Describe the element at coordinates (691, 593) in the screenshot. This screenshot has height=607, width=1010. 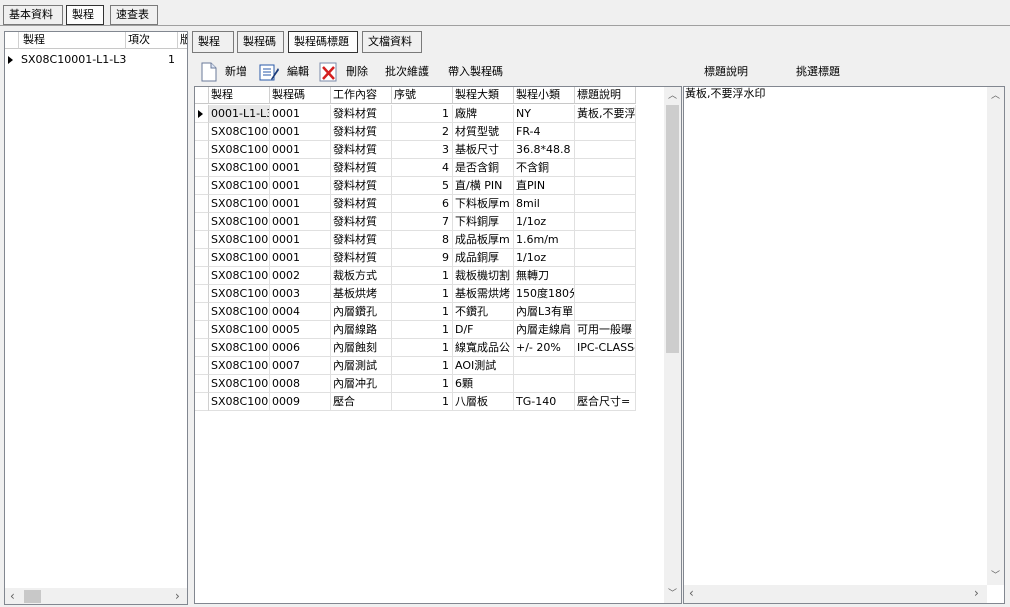
I see `text-scroll-left-icon: ‹` at that location.